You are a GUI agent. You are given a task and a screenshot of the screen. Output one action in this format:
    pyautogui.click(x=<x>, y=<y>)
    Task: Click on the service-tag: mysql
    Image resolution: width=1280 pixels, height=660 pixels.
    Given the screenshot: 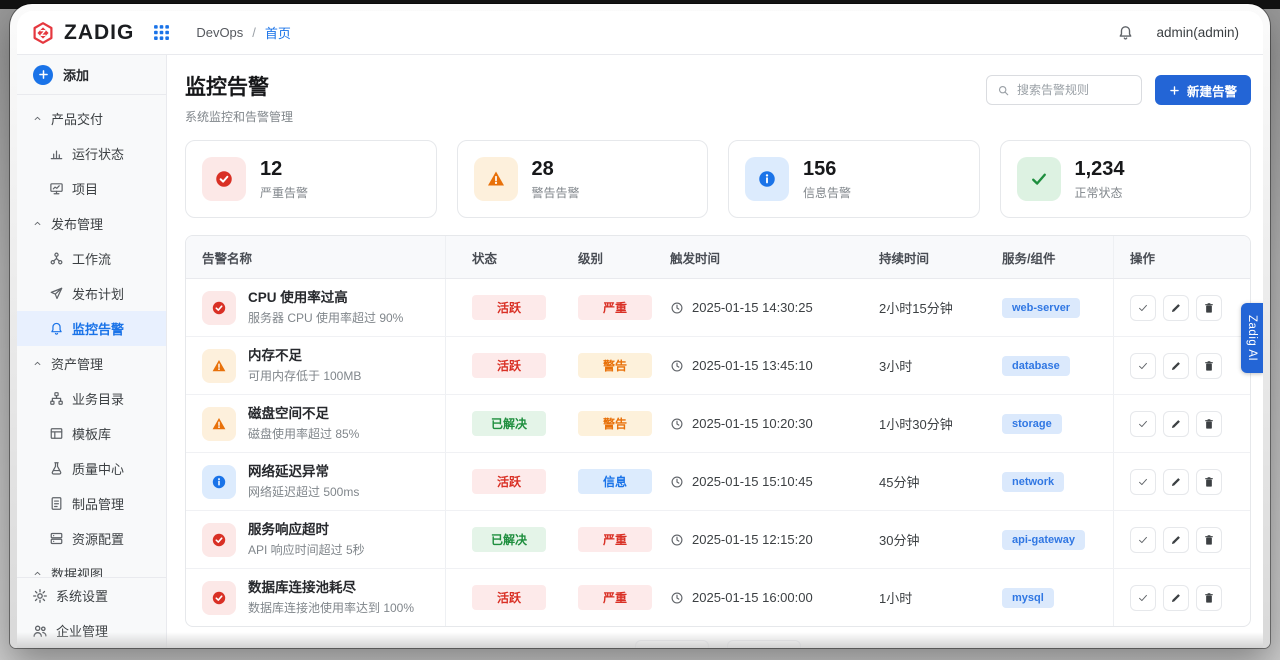 What is the action you would take?
    pyautogui.click(x=1028, y=597)
    